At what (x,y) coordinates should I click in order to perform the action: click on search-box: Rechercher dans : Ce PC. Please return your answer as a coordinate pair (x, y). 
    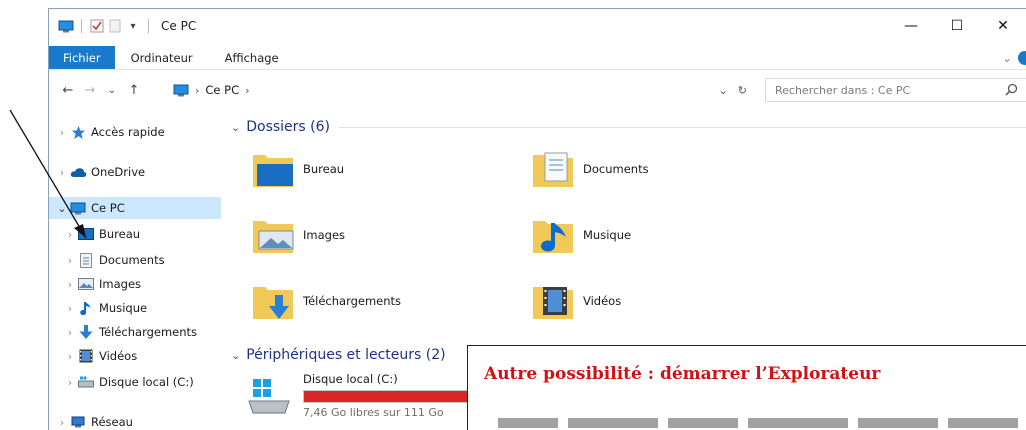
    Looking at the image, I should click on (895, 90).